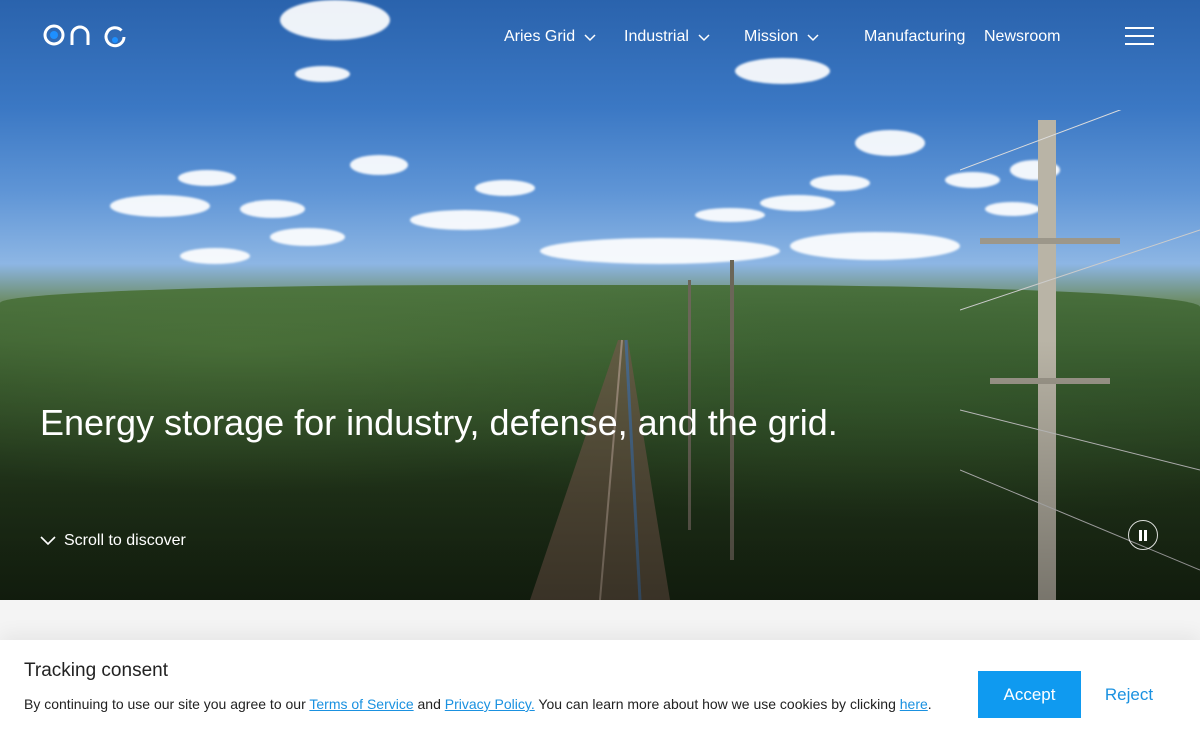 The height and width of the screenshot is (750, 1200). What do you see at coordinates (804, 37) in the screenshot?
I see `nav-item-mission: Mission` at bounding box center [804, 37].